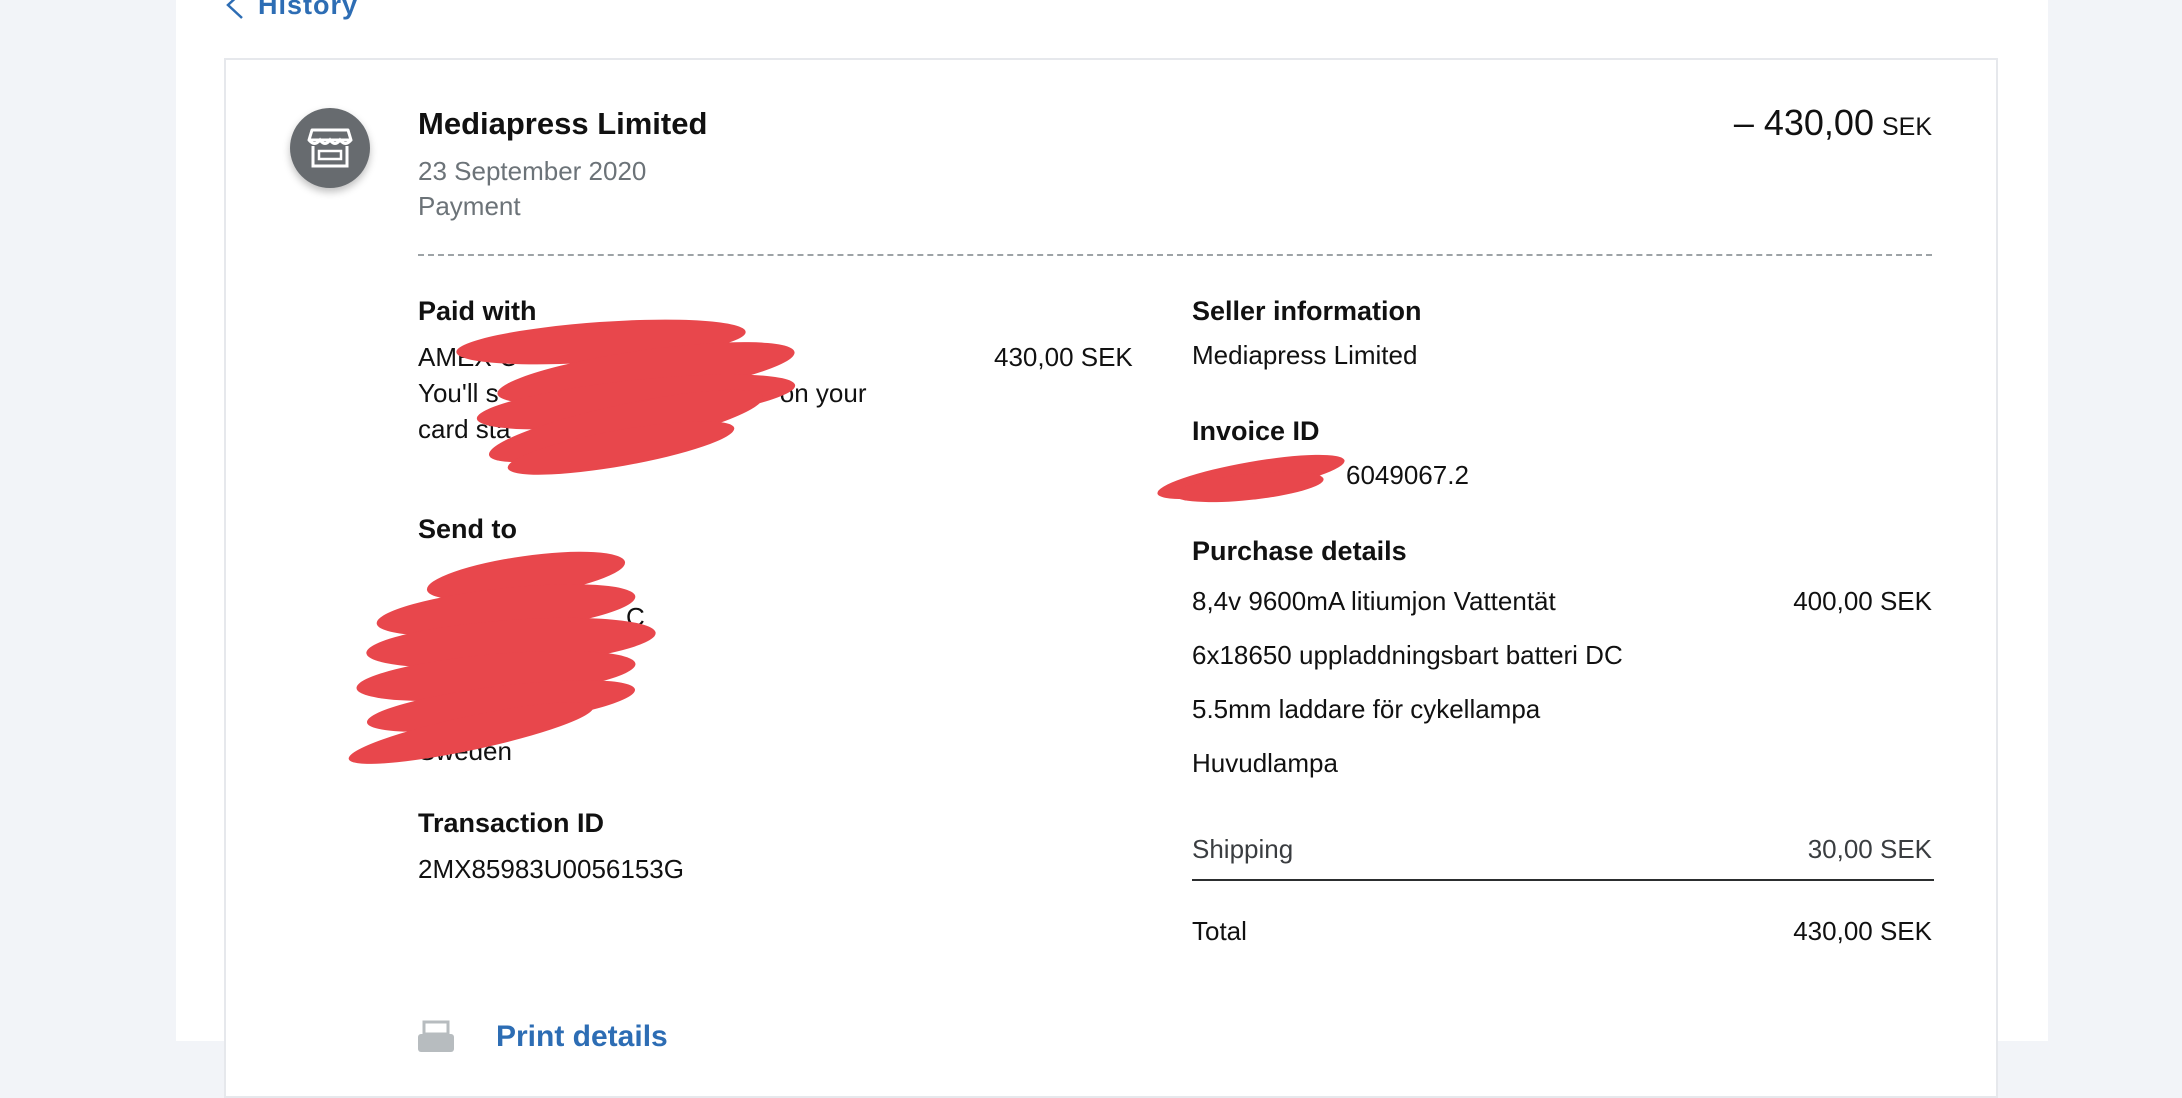  What do you see at coordinates (467, 529) in the screenshot?
I see `send-to-heading: Send to` at bounding box center [467, 529].